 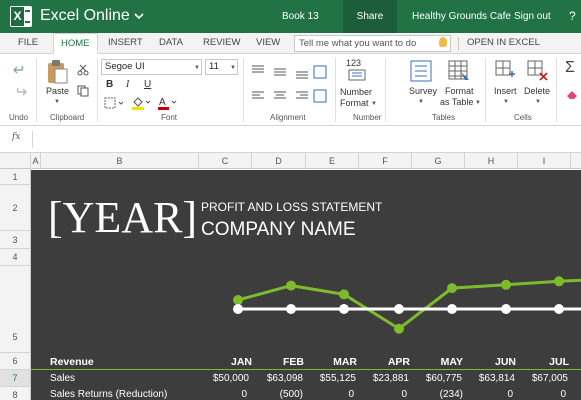 What do you see at coordinates (57, 72) in the screenshot?
I see `paste-icon` at bounding box center [57, 72].